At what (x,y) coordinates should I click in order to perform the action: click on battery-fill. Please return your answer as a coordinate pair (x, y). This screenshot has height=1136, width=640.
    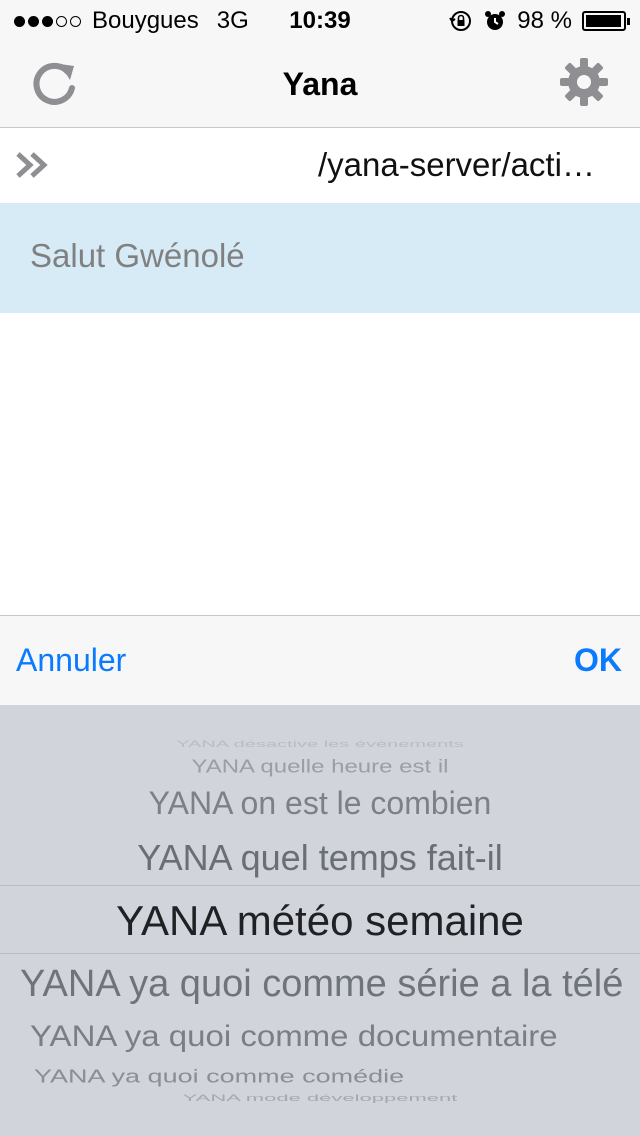
    Looking at the image, I should click on (603, 21).